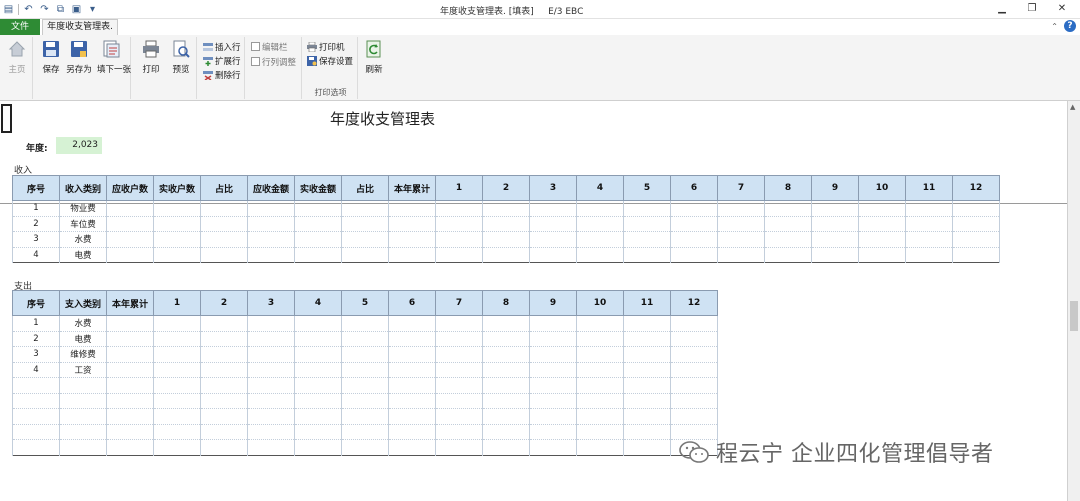  I want to click on row-col-adjust-checkbox, so click(255, 61).